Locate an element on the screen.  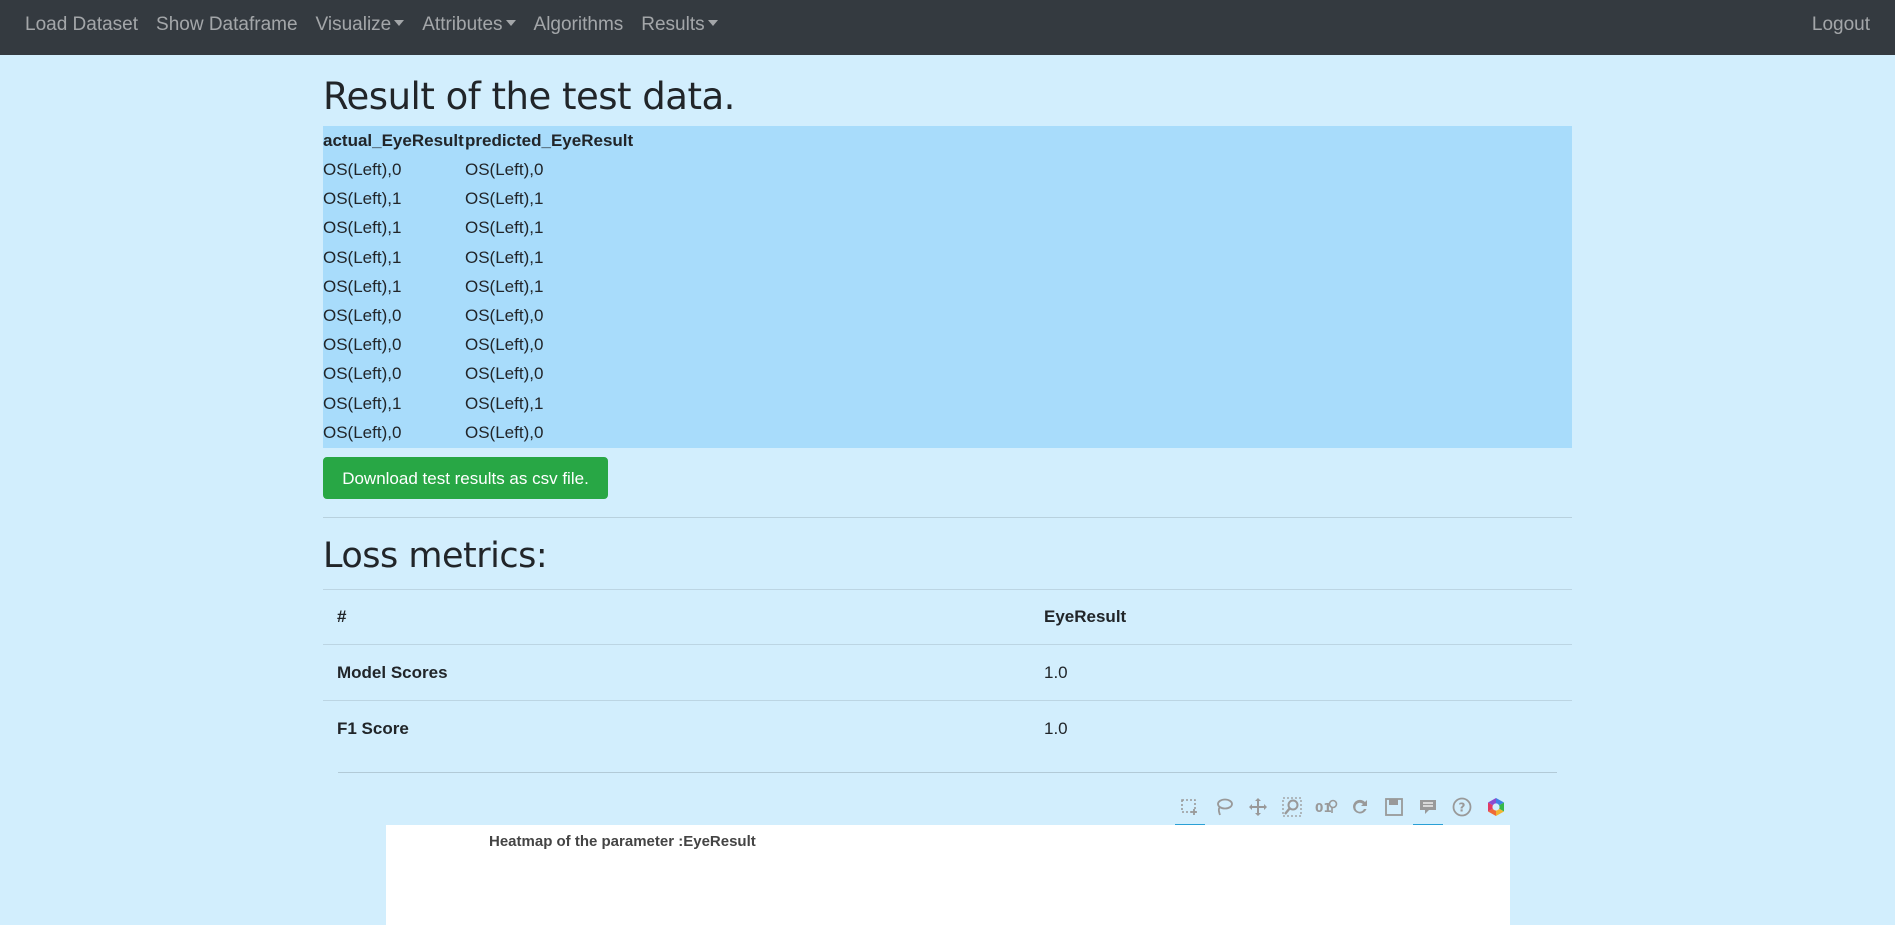
nav-attributes: Attributes is located at coordinates (468, 27).